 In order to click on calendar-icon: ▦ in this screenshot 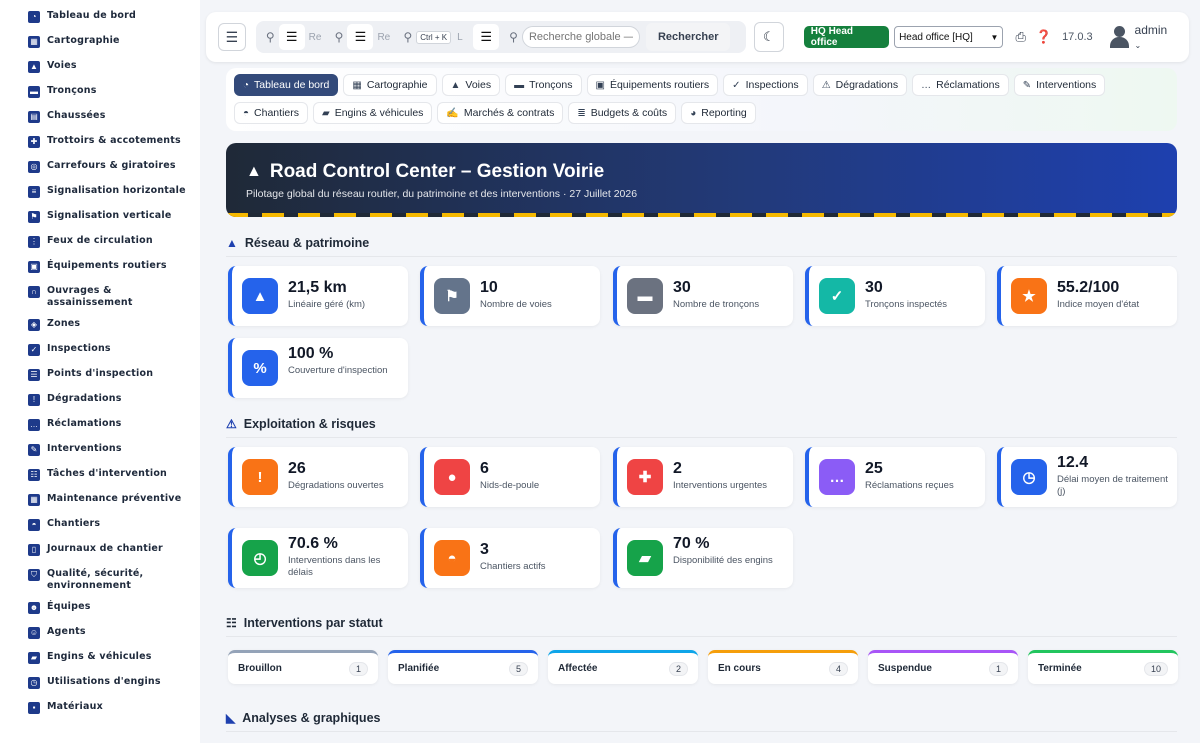, I will do `click(34, 500)`.